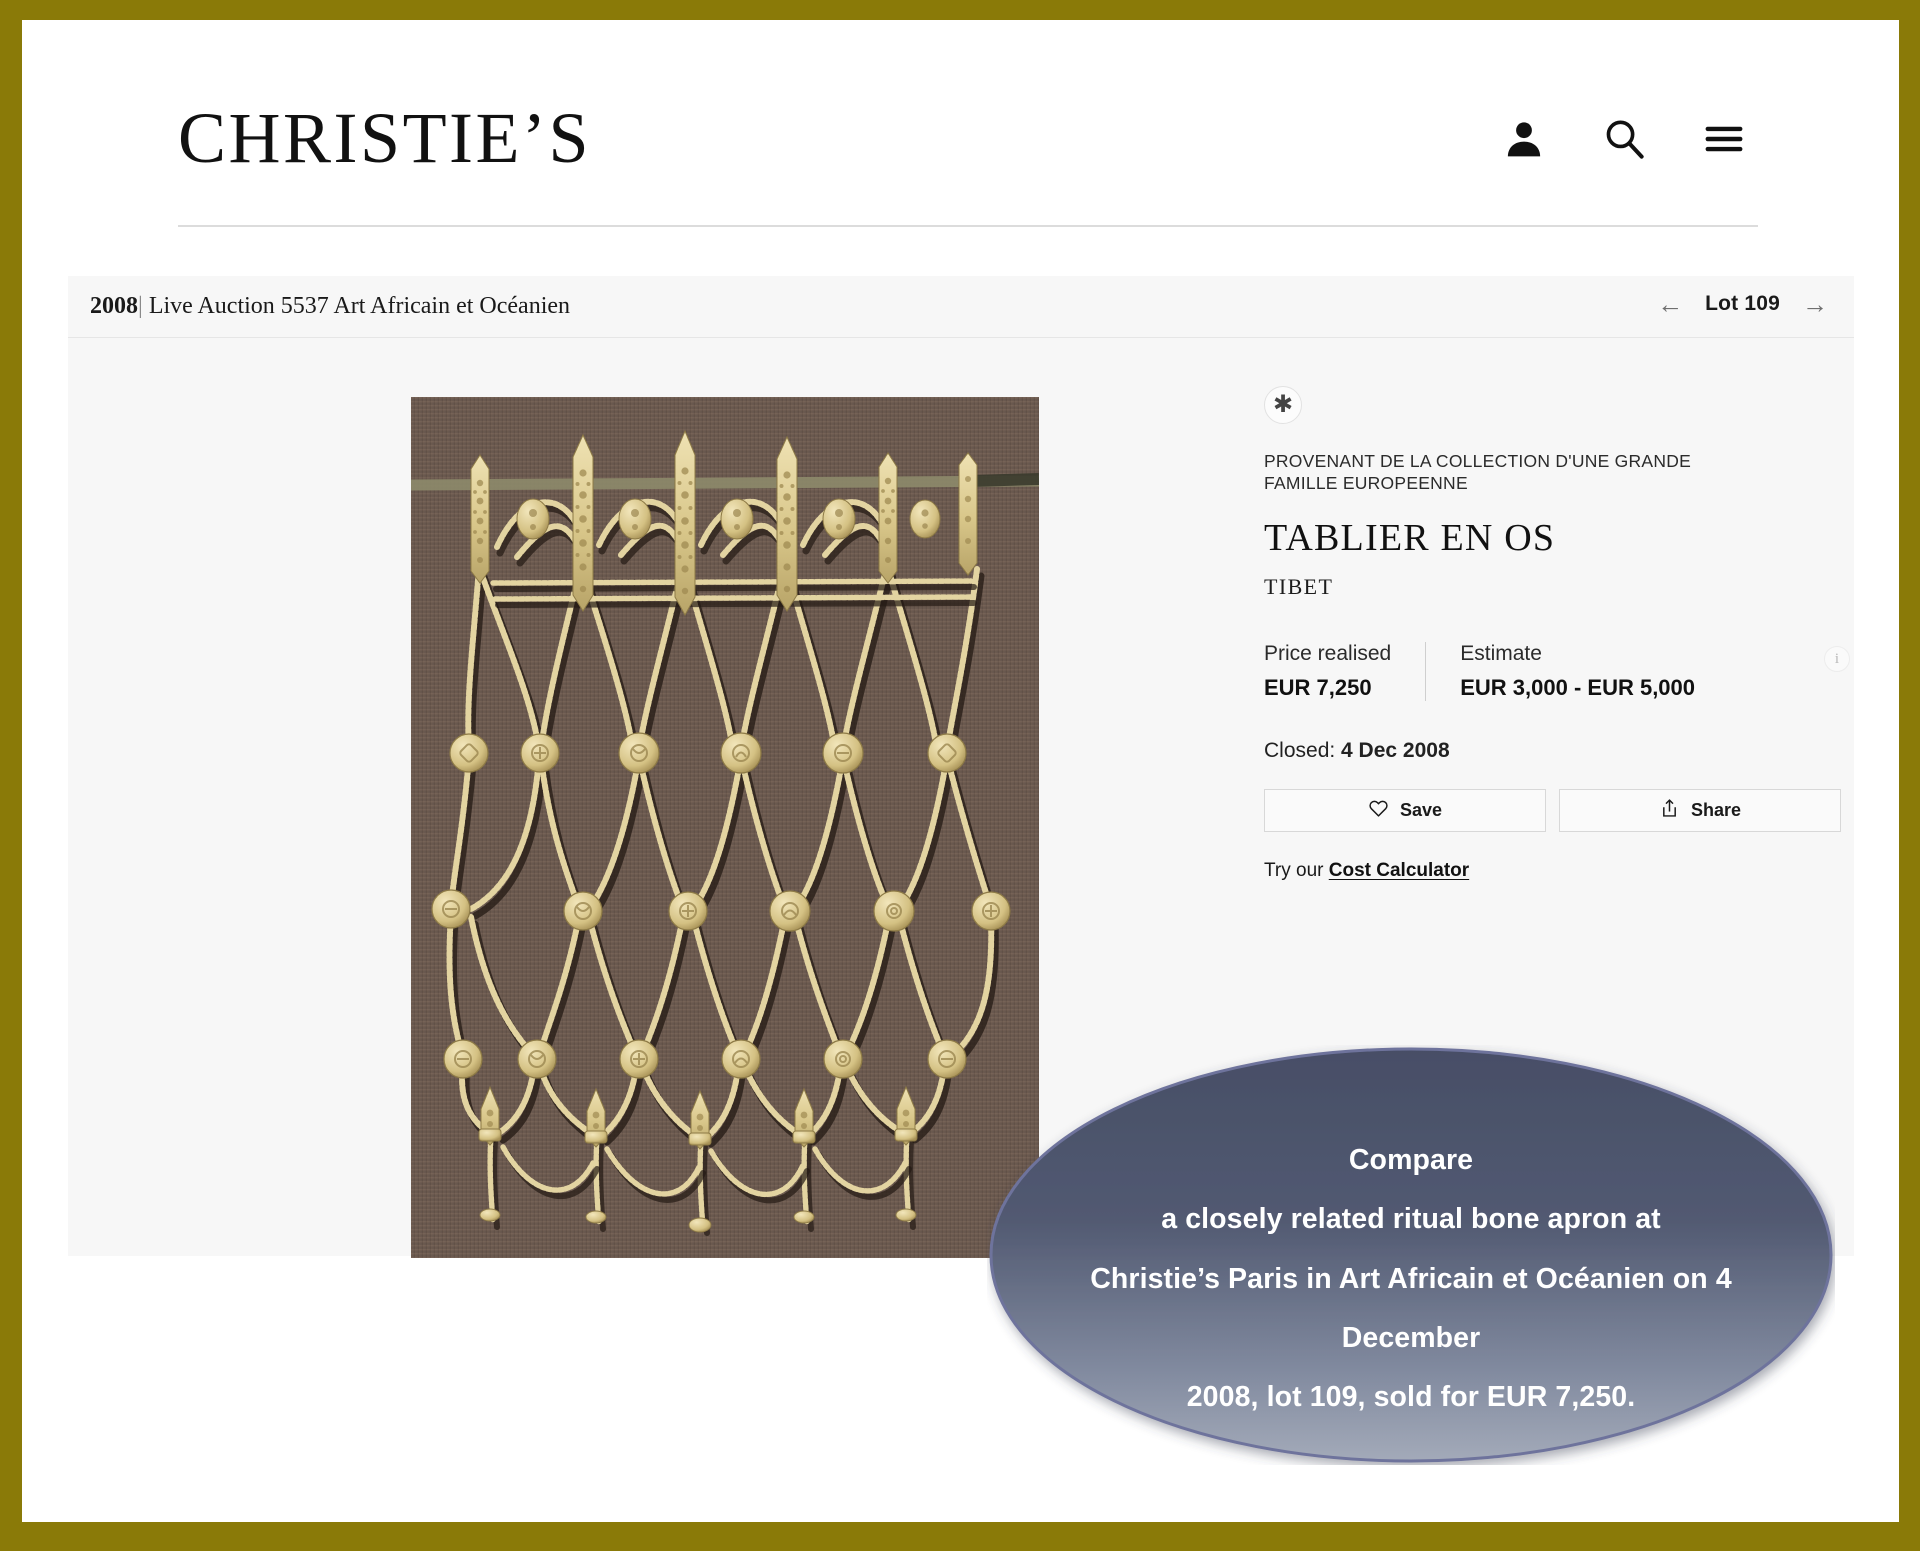 This screenshot has height=1551, width=1920. What do you see at coordinates (1411, 1397) in the screenshot?
I see `callout-line-4: 2008, lot 109, sold for EUR 7,250.` at bounding box center [1411, 1397].